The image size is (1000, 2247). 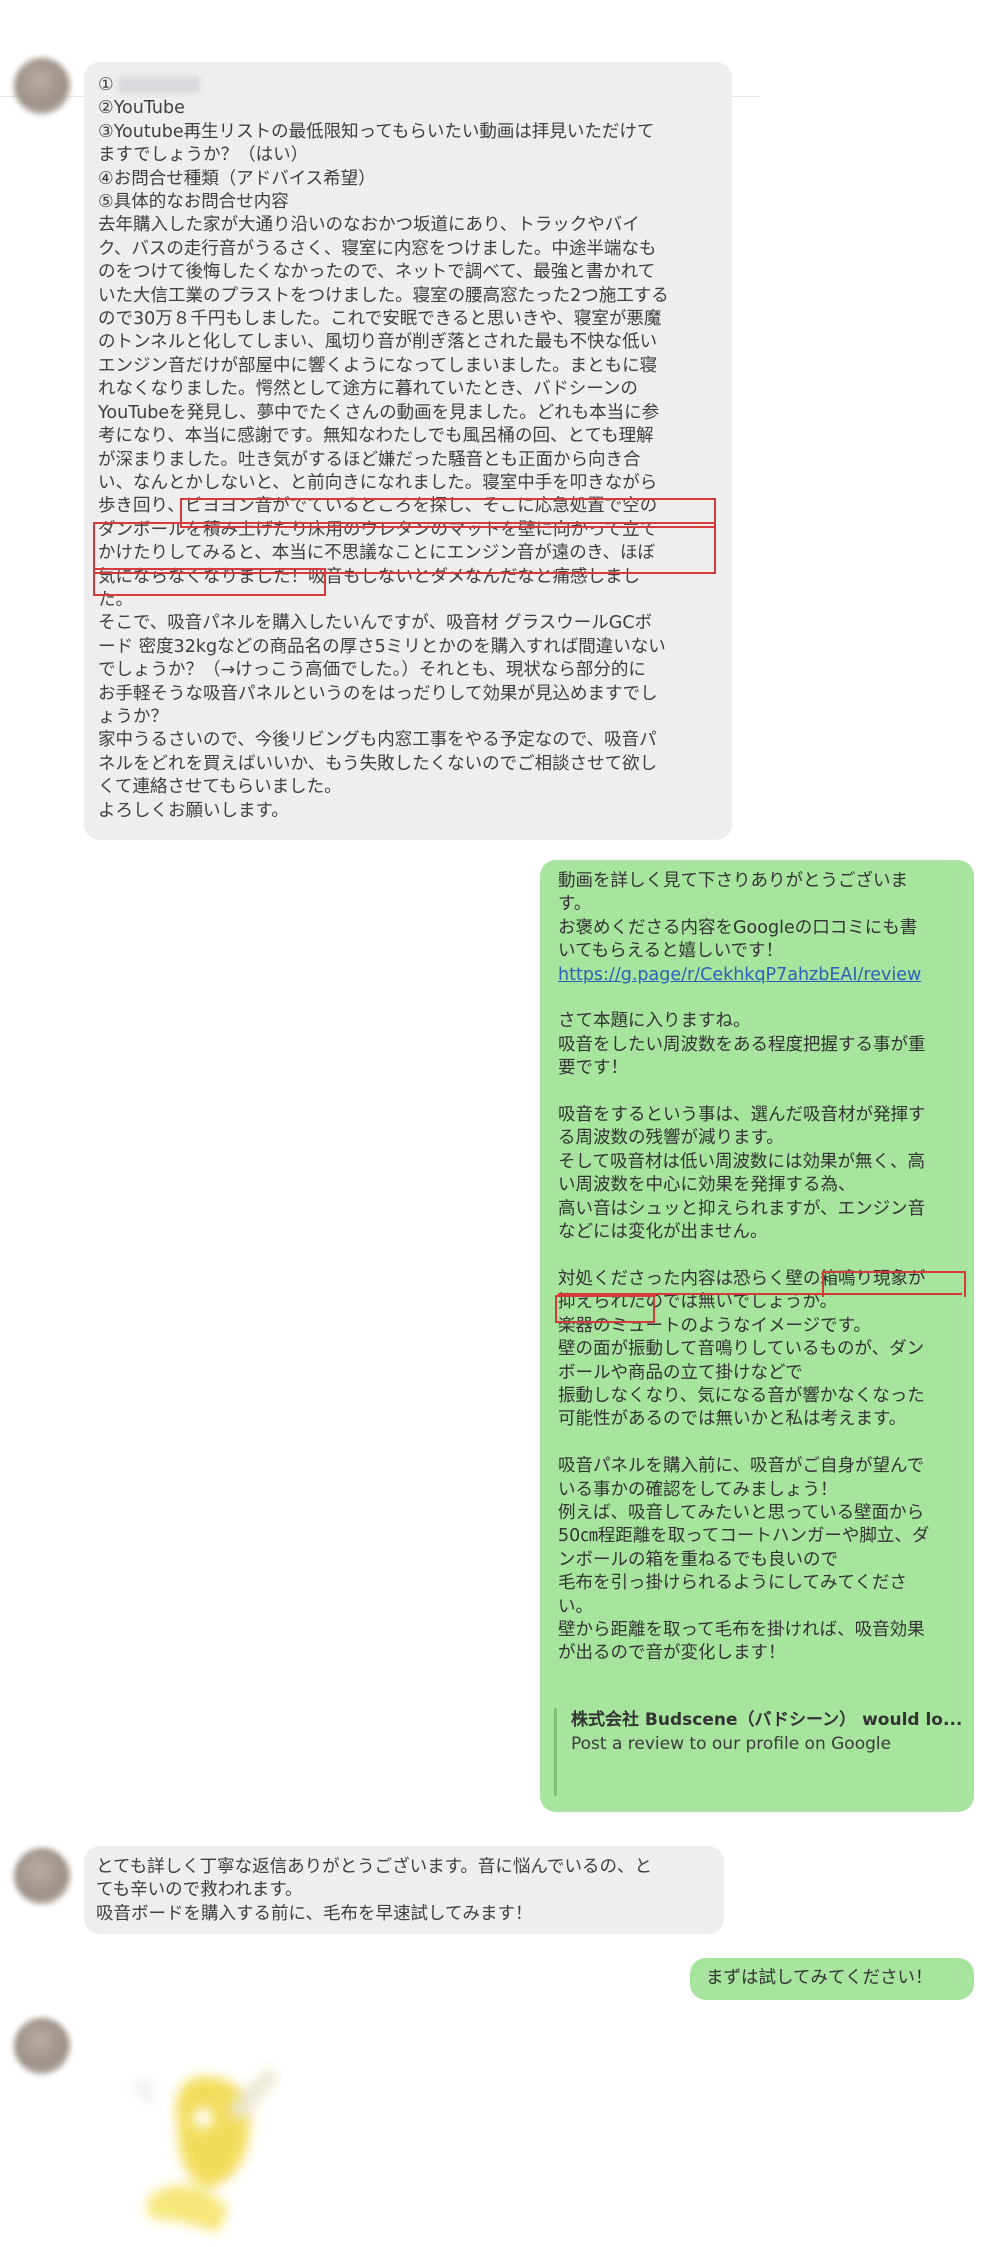 What do you see at coordinates (383, 295) in the screenshot?
I see `message-line: いた大信工業のプラストをつけました。寝室の腰高窓たった2つ施工する` at bounding box center [383, 295].